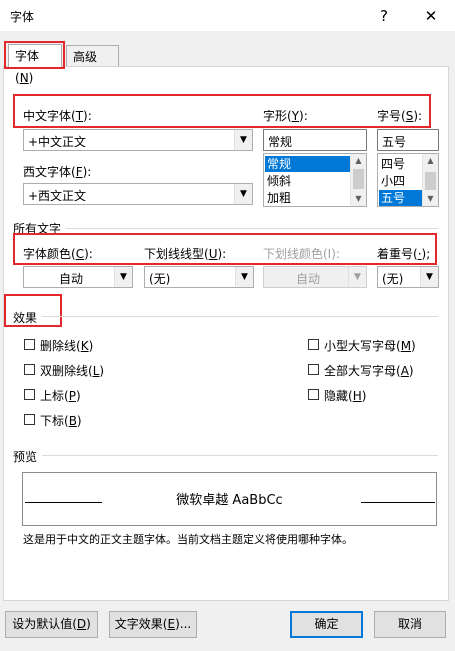 The height and width of the screenshot is (651, 455). Describe the element at coordinates (61, 420) in the screenshot. I see `subscript-label: 下标(B)` at that location.